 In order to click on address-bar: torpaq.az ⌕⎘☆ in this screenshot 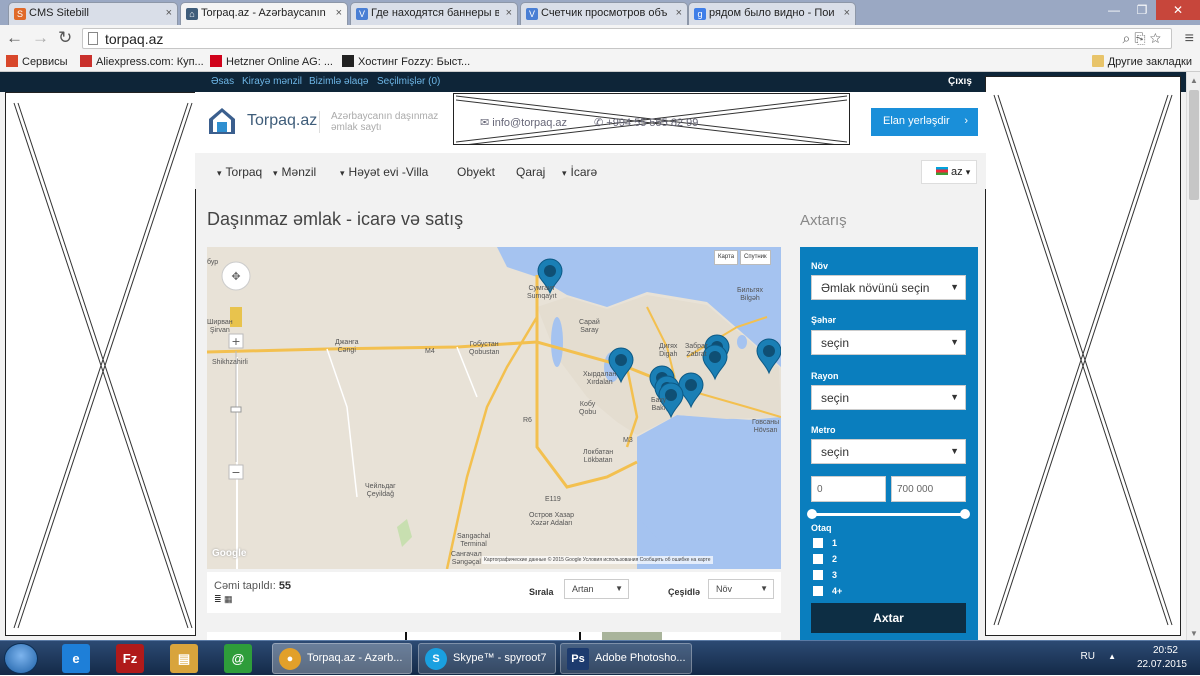, I will do `click(627, 38)`.